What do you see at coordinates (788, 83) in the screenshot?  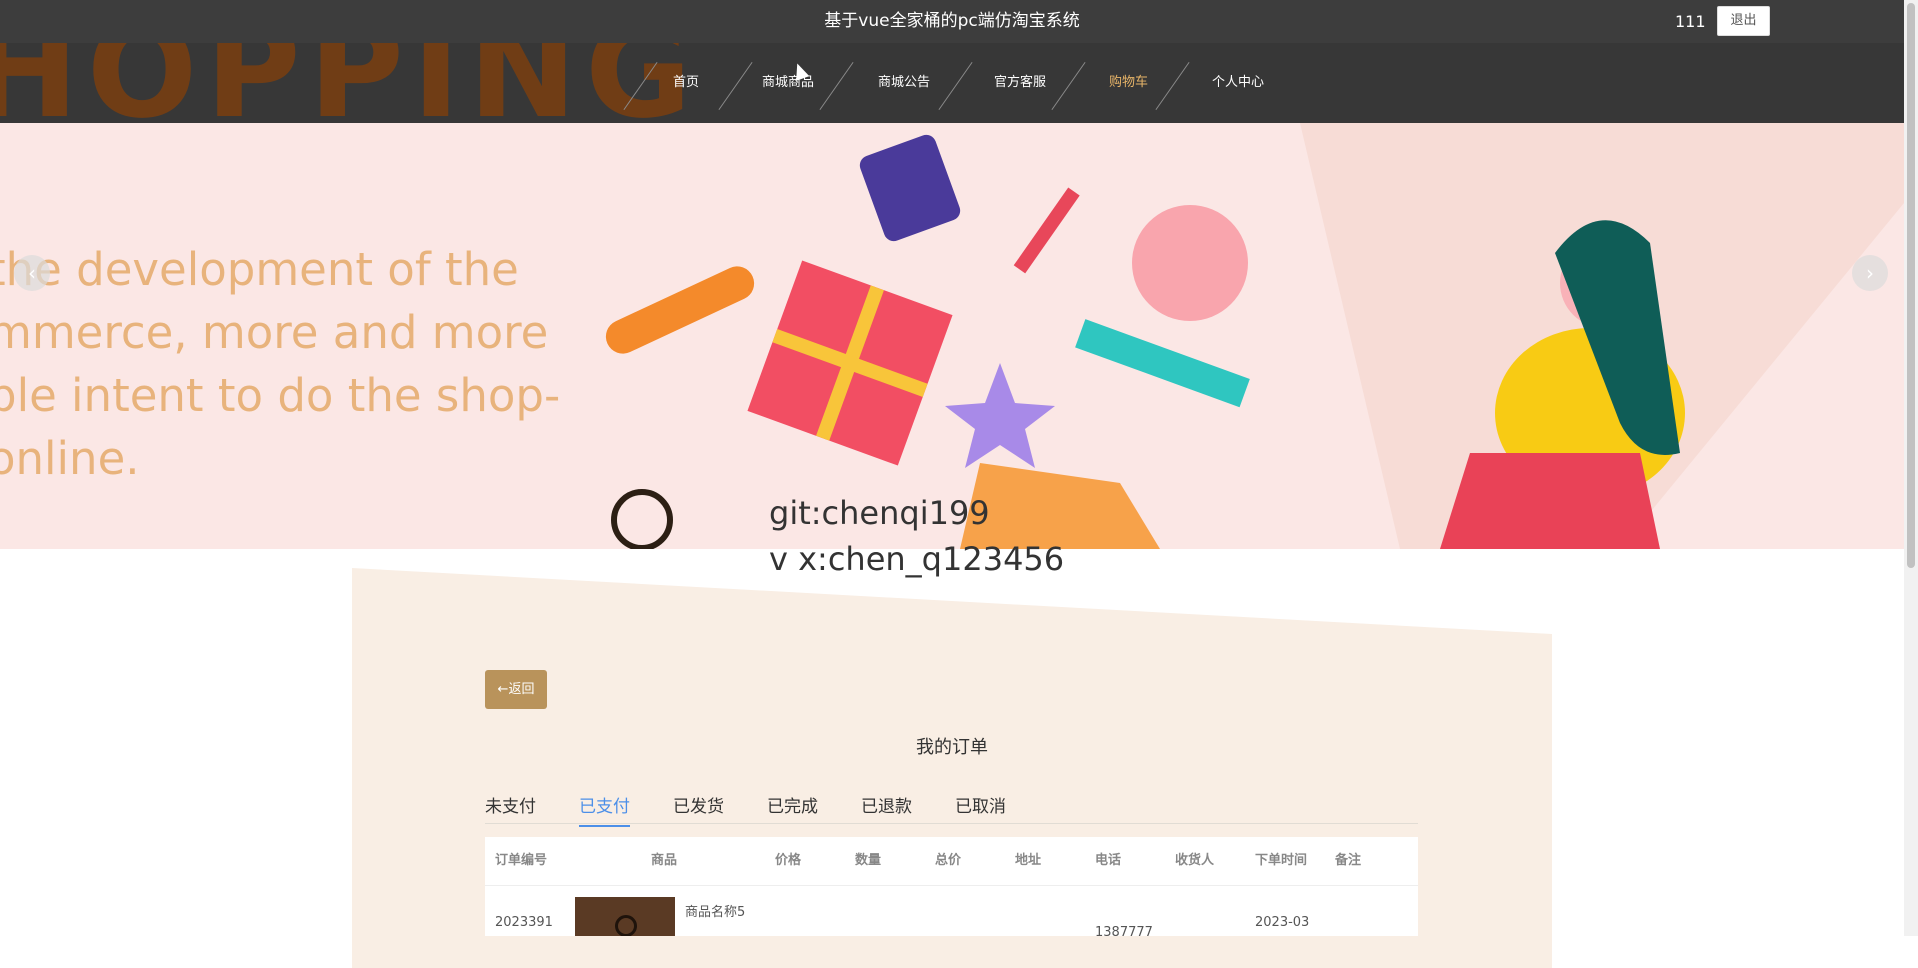 I see `nav-item-products: 商城商品` at bounding box center [788, 83].